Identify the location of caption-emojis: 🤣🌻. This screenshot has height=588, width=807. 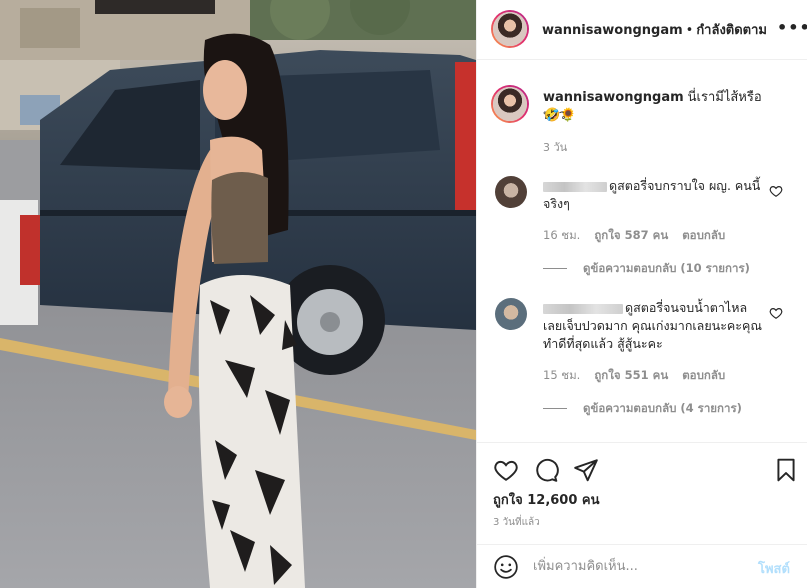
(560, 115).